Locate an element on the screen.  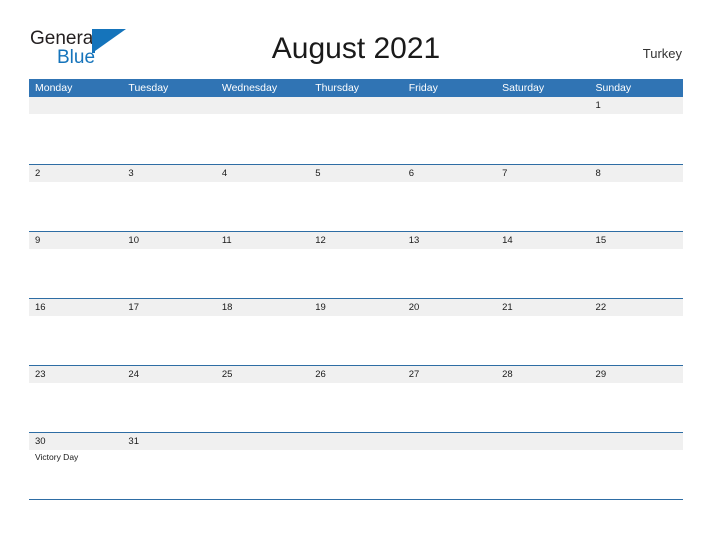
region-label: Turkey is located at coordinates (662, 53).